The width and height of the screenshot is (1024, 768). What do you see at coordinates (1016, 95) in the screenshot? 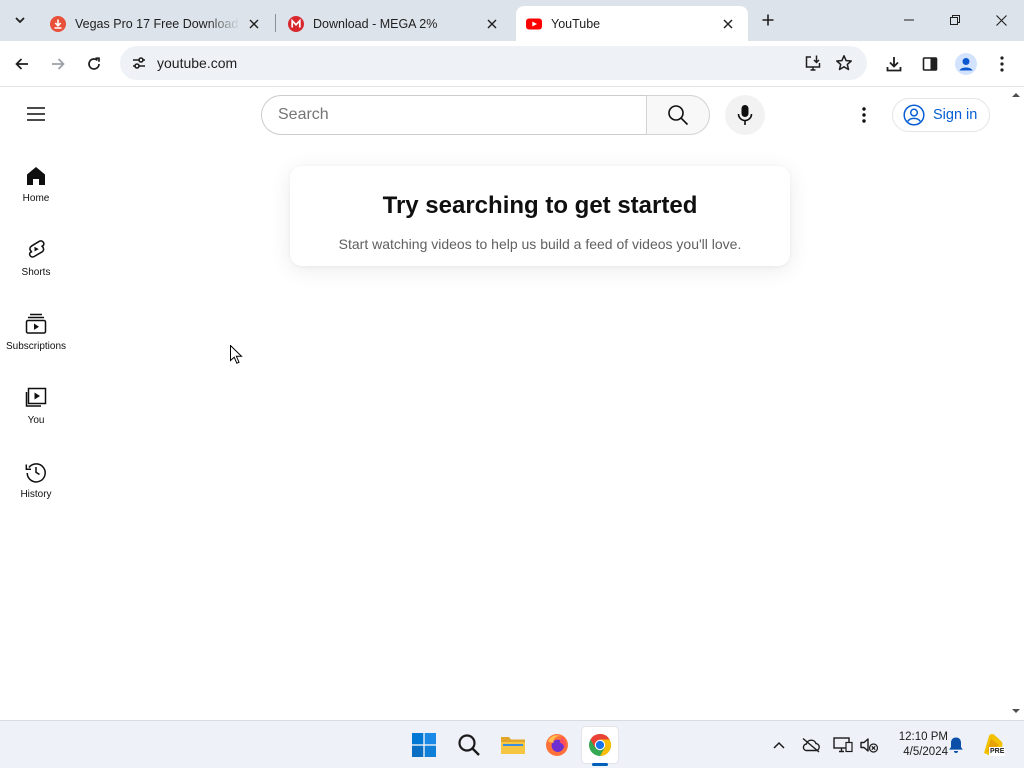
I see `scroll-up-arrow-icon` at bounding box center [1016, 95].